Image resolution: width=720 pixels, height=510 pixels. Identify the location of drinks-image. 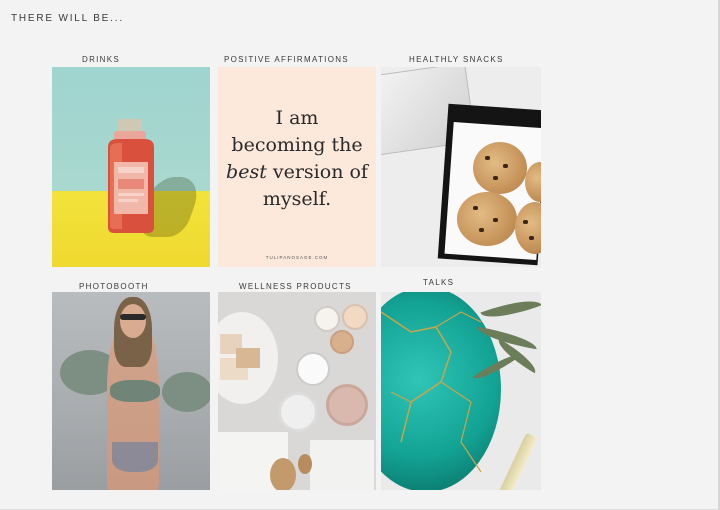
(131, 167).